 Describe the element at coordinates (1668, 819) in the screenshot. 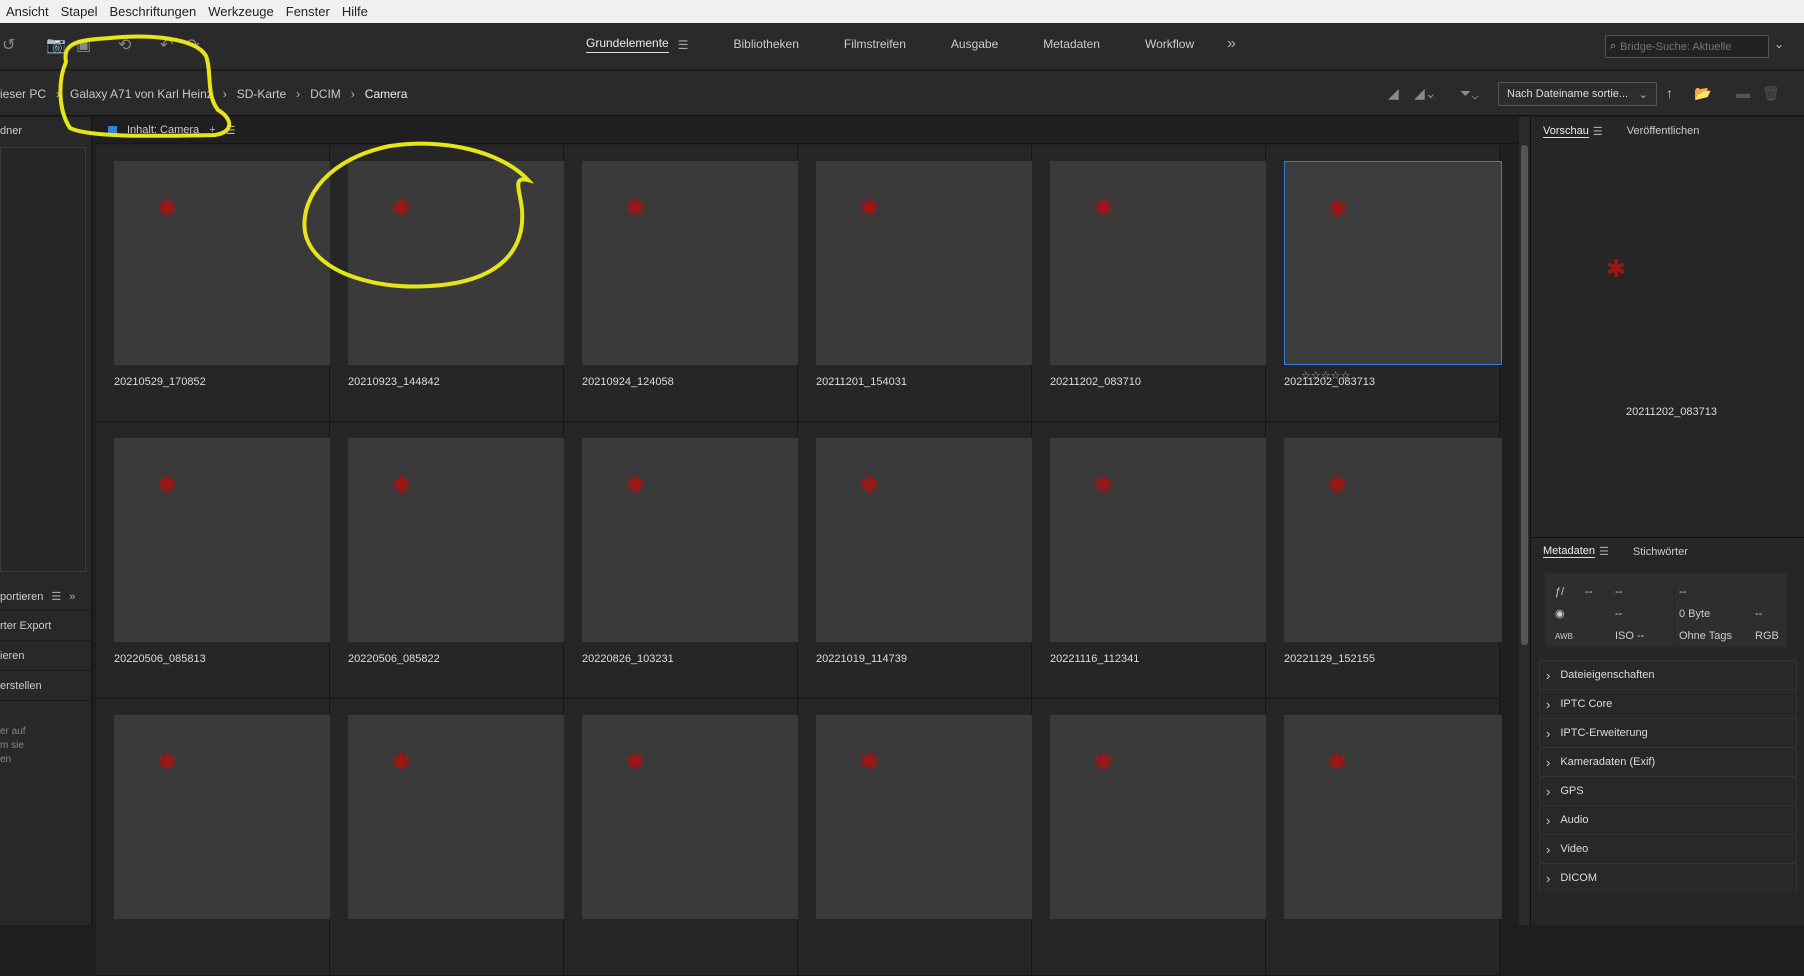

I see `metadata-section: › Audio` at that location.